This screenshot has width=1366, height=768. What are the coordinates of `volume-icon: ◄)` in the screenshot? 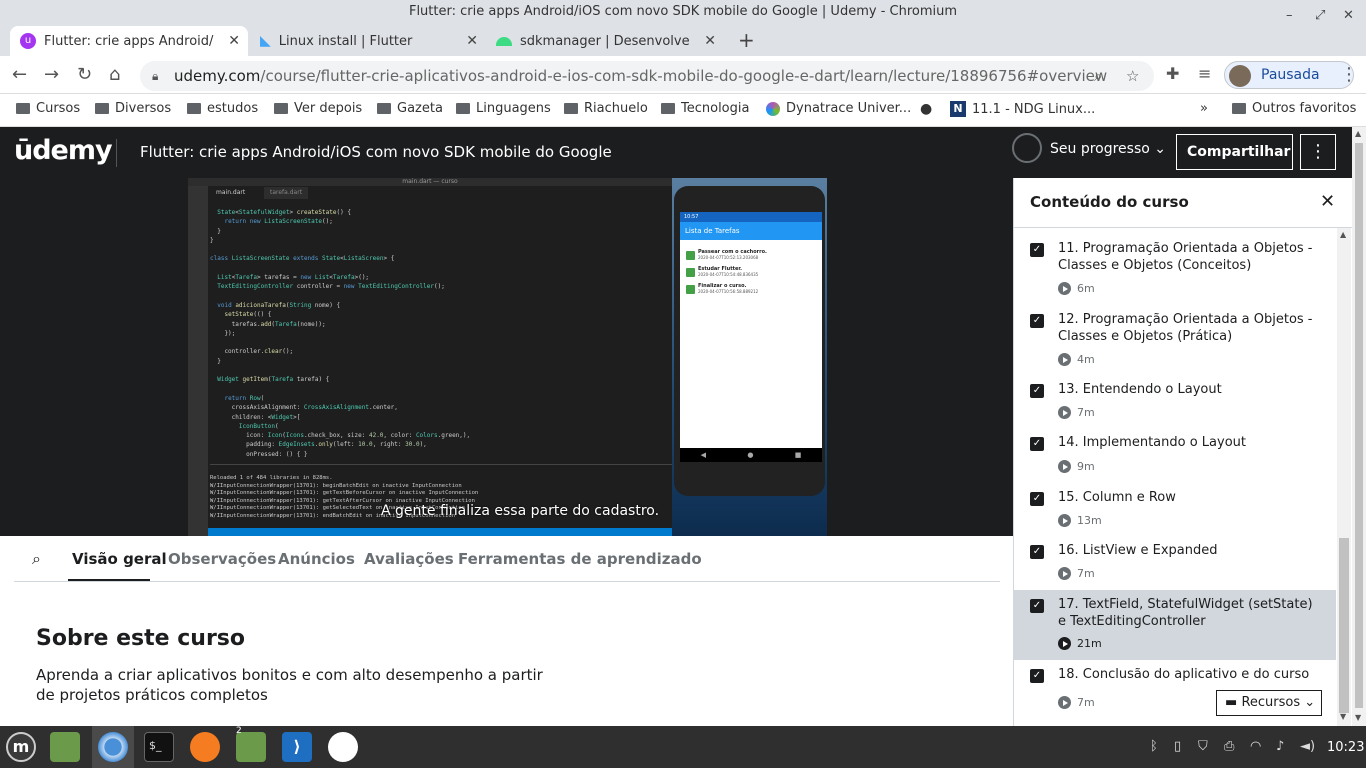 It's located at (1307, 746).